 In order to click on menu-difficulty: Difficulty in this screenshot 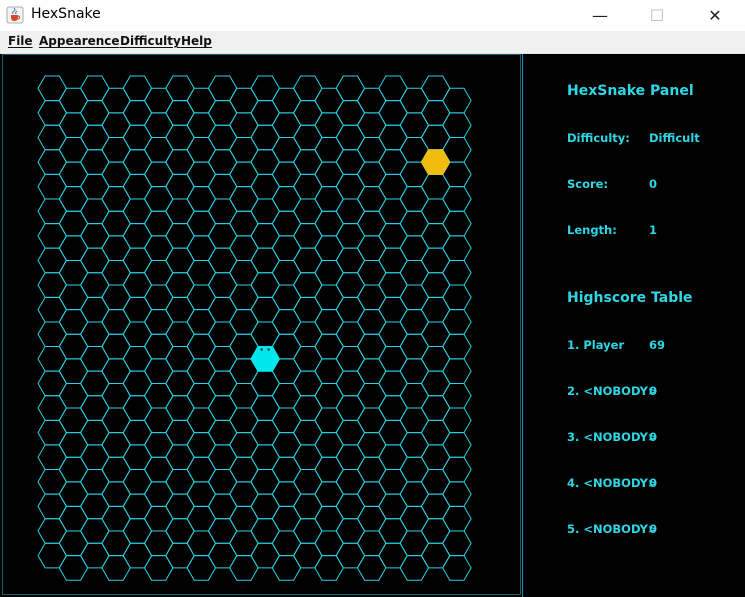, I will do `click(150, 41)`.